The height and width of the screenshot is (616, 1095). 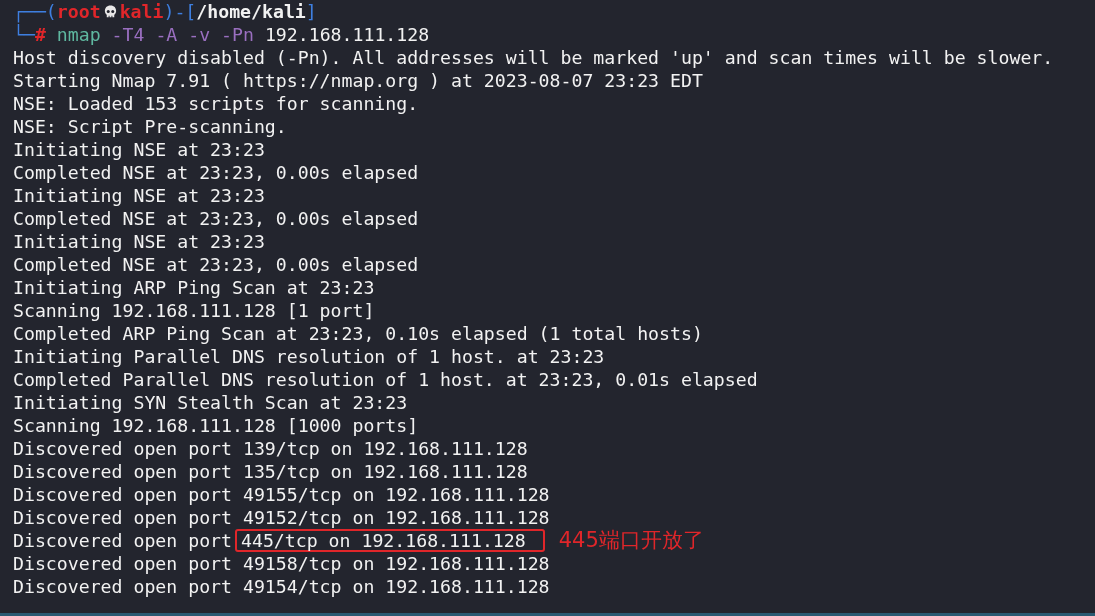 I want to click on prompt-frame: └─, so click(x=24, y=34).